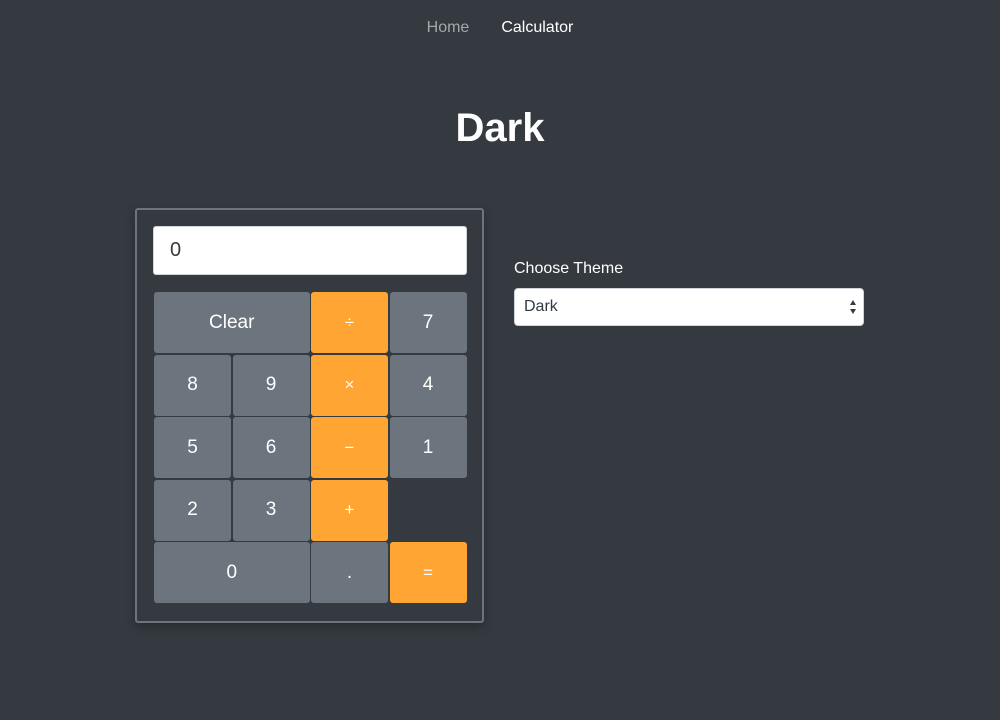 Image resolution: width=1000 pixels, height=720 pixels. I want to click on up-down-arrows-icon, so click(853, 307).